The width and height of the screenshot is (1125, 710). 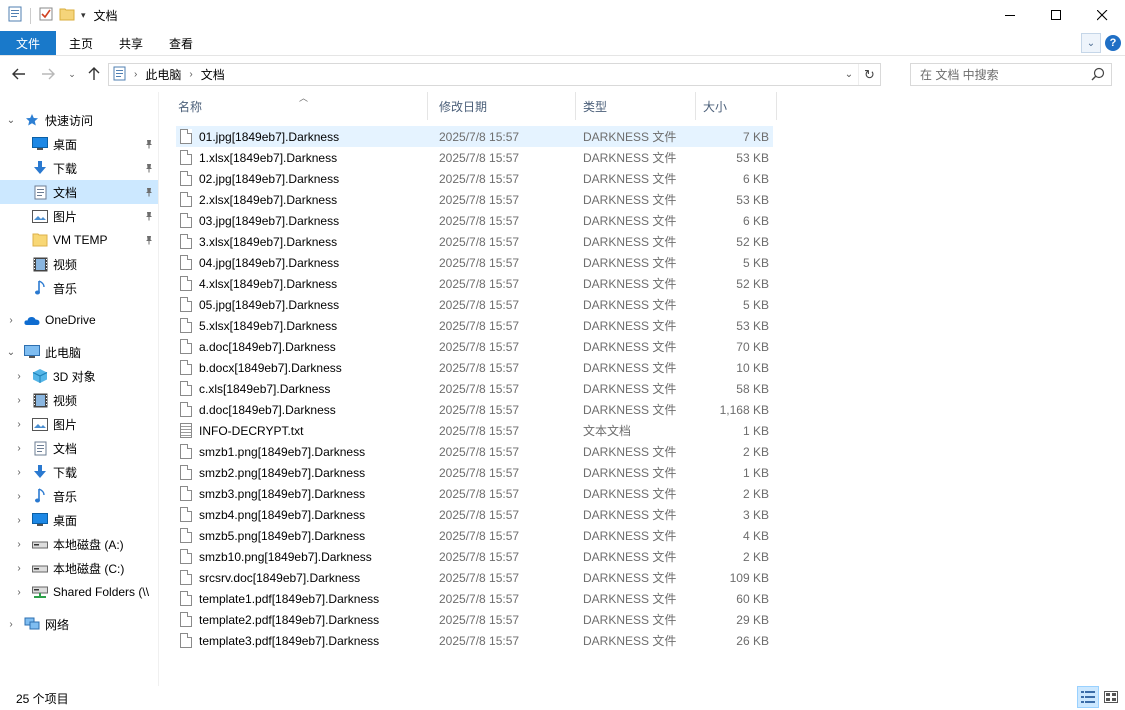 I want to click on nav-quick-item-2: 文档, so click(x=79, y=192).